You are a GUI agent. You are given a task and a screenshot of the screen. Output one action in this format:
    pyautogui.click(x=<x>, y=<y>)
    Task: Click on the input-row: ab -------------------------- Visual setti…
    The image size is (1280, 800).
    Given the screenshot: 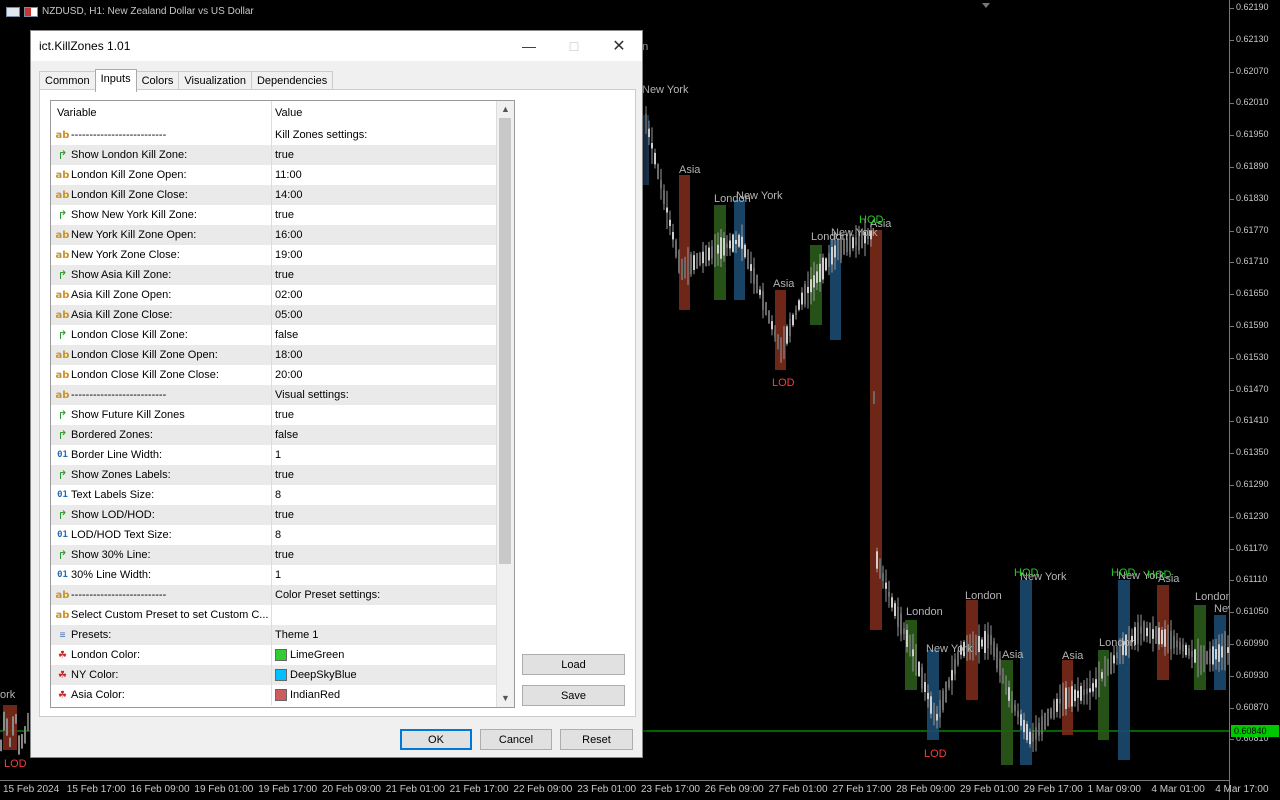 What is the action you would take?
    pyautogui.click(x=274, y=395)
    